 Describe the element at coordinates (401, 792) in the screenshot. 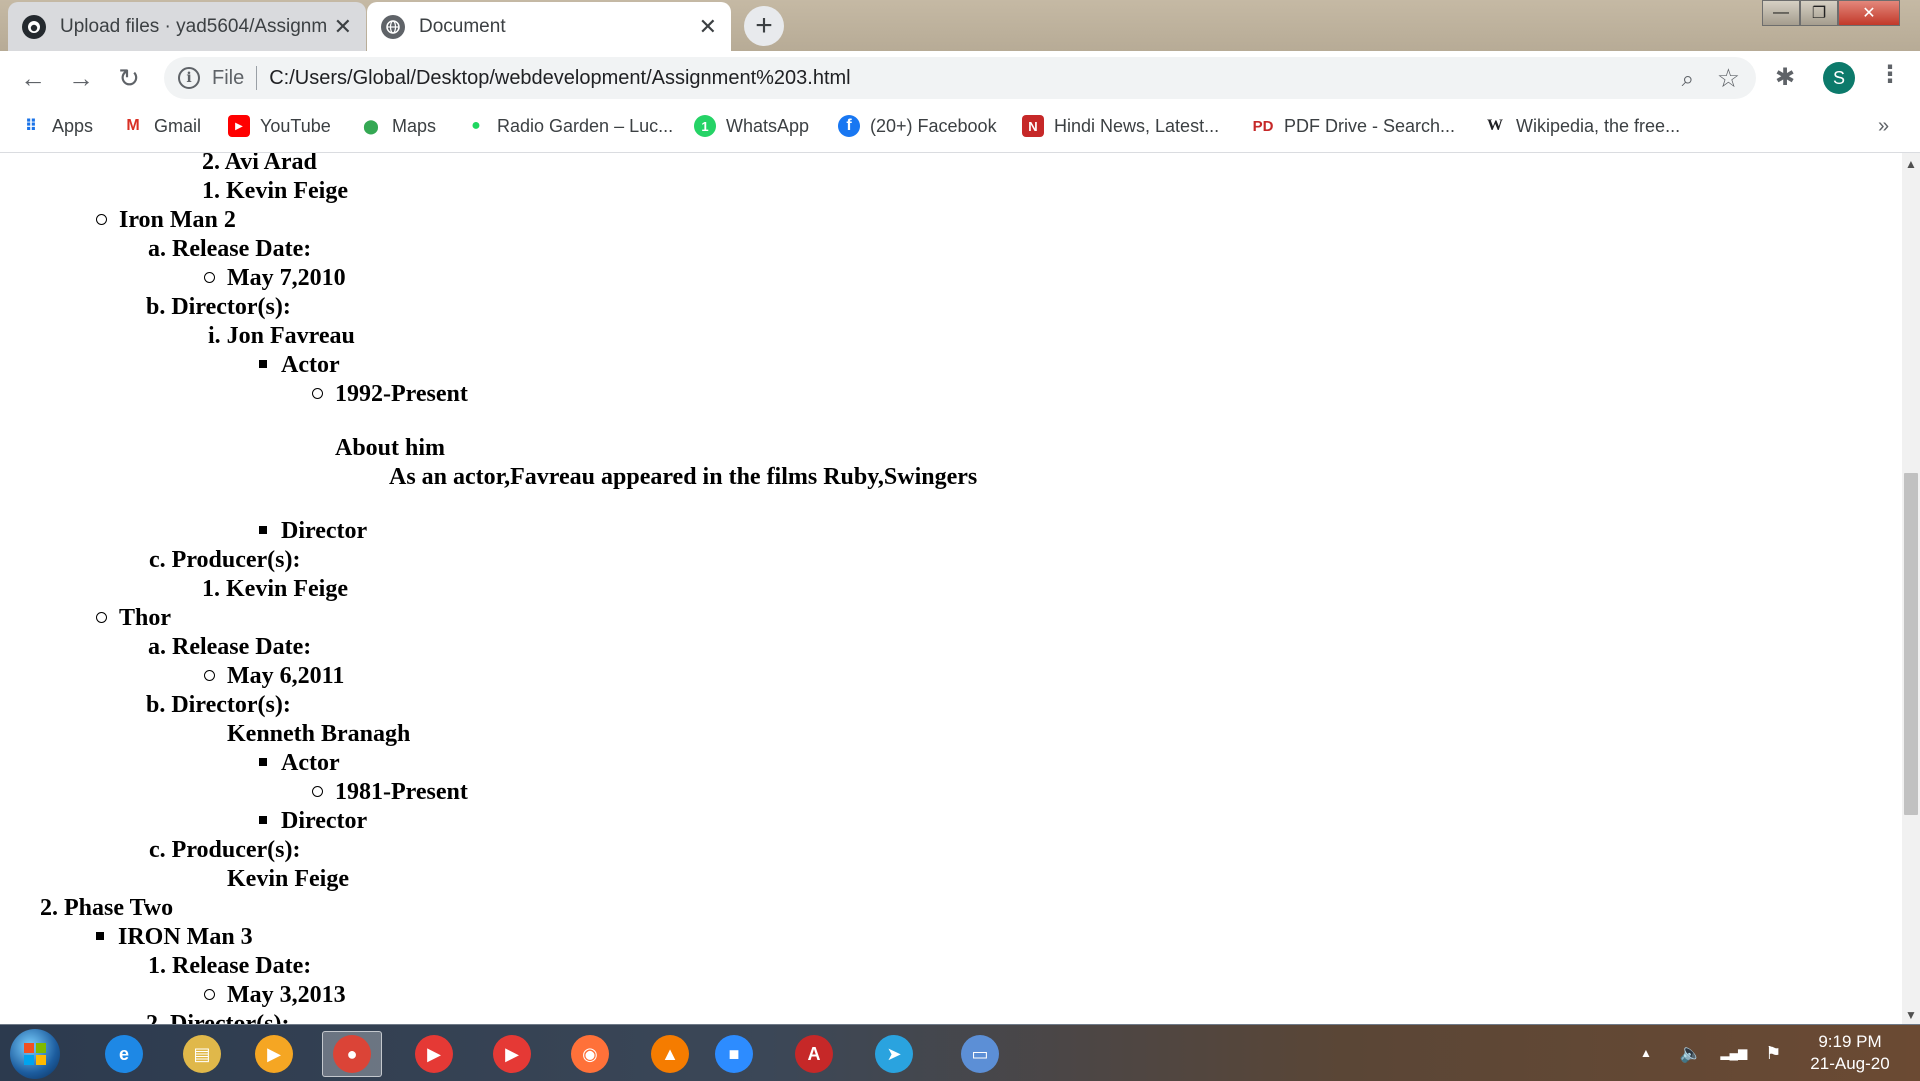

I see `list-item-text: 1981-Present` at that location.